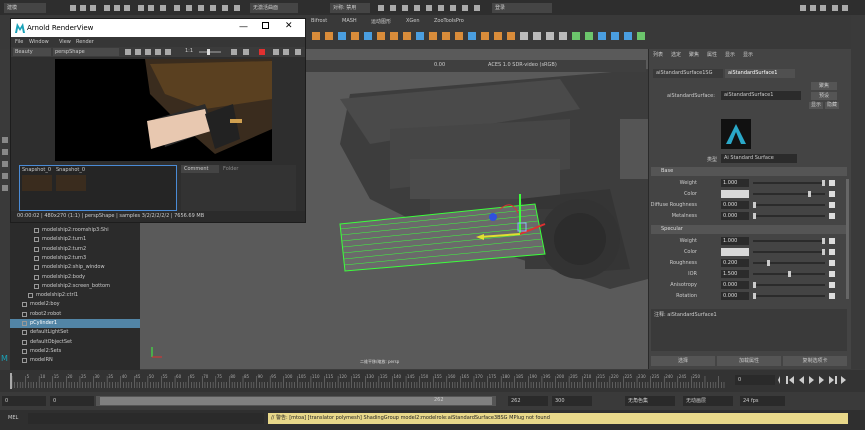 The image size is (865, 430). Describe the element at coordinates (658, 54) in the screenshot. I see `attr-tab-list: 列表` at that location.